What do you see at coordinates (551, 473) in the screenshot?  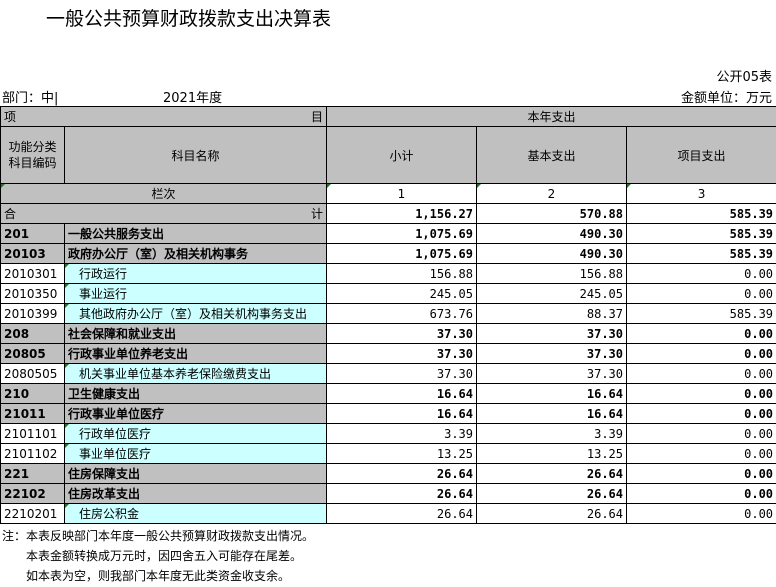 I see `row-basic: 26.64` at bounding box center [551, 473].